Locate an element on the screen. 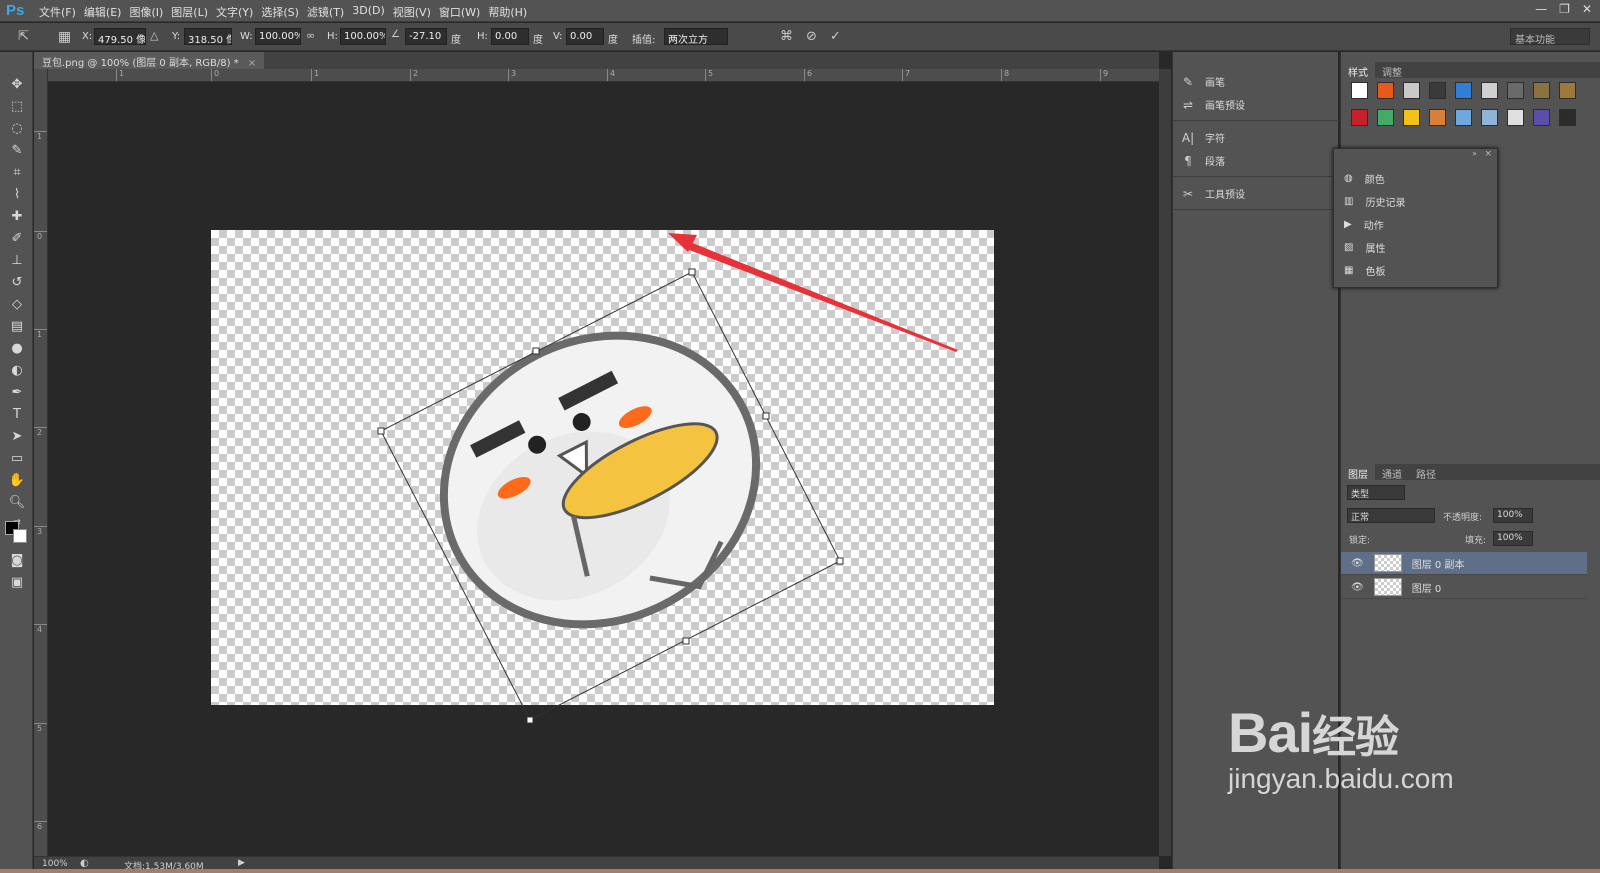 The height and width of the screenshot is (873, 1600). blend-mode-select: 正常 is located at coordinates (1391, 515).